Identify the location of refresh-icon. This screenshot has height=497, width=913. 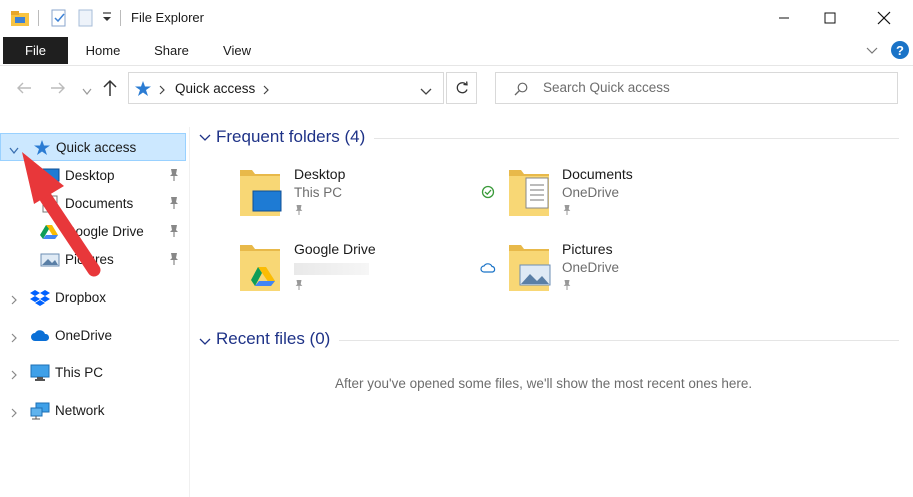
(462, 87).